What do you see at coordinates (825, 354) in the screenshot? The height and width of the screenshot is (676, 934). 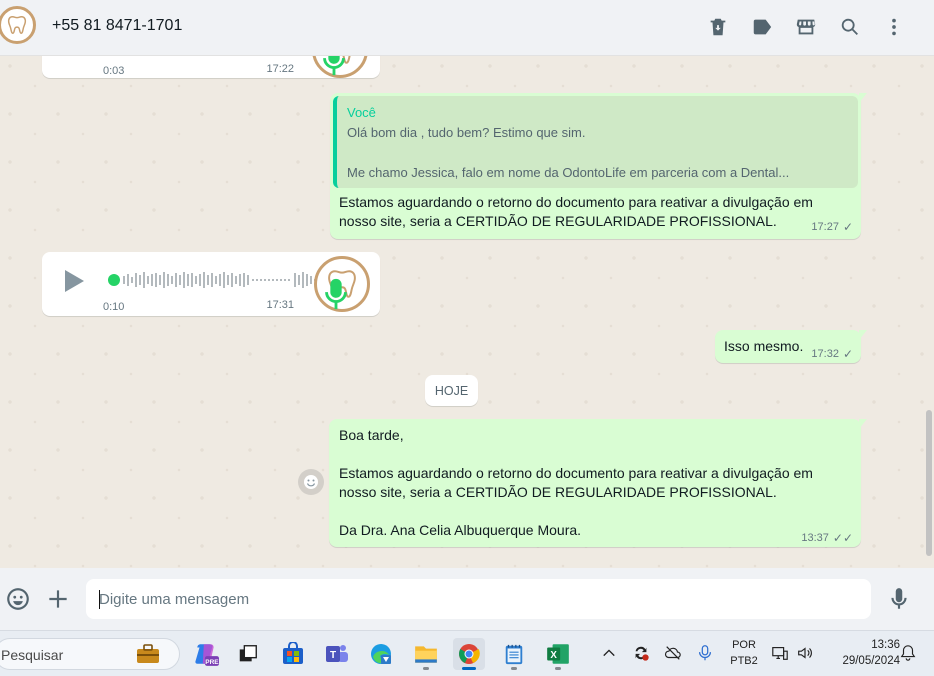 I see `time-label: 17:32` at bounding box center [825, 354].